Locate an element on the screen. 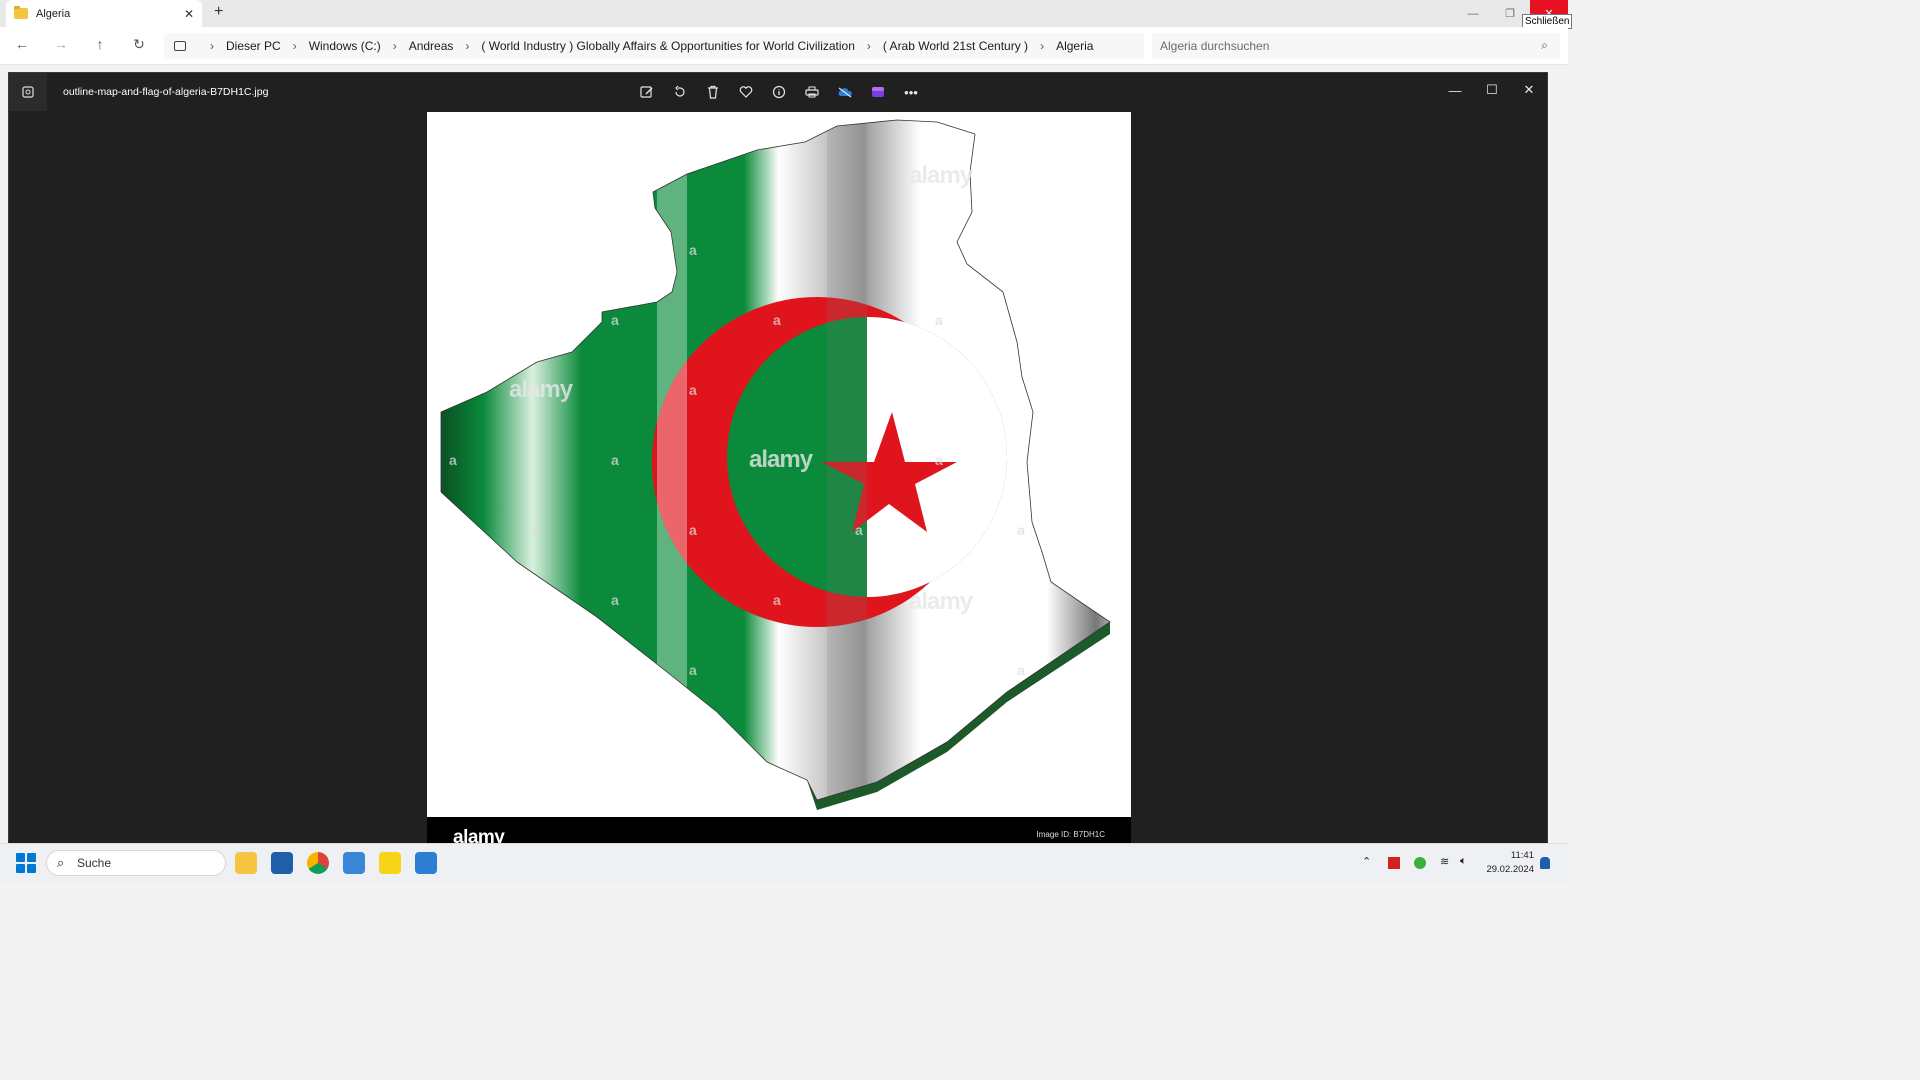  clipchamp-icon is located at coordinates (878, 92).